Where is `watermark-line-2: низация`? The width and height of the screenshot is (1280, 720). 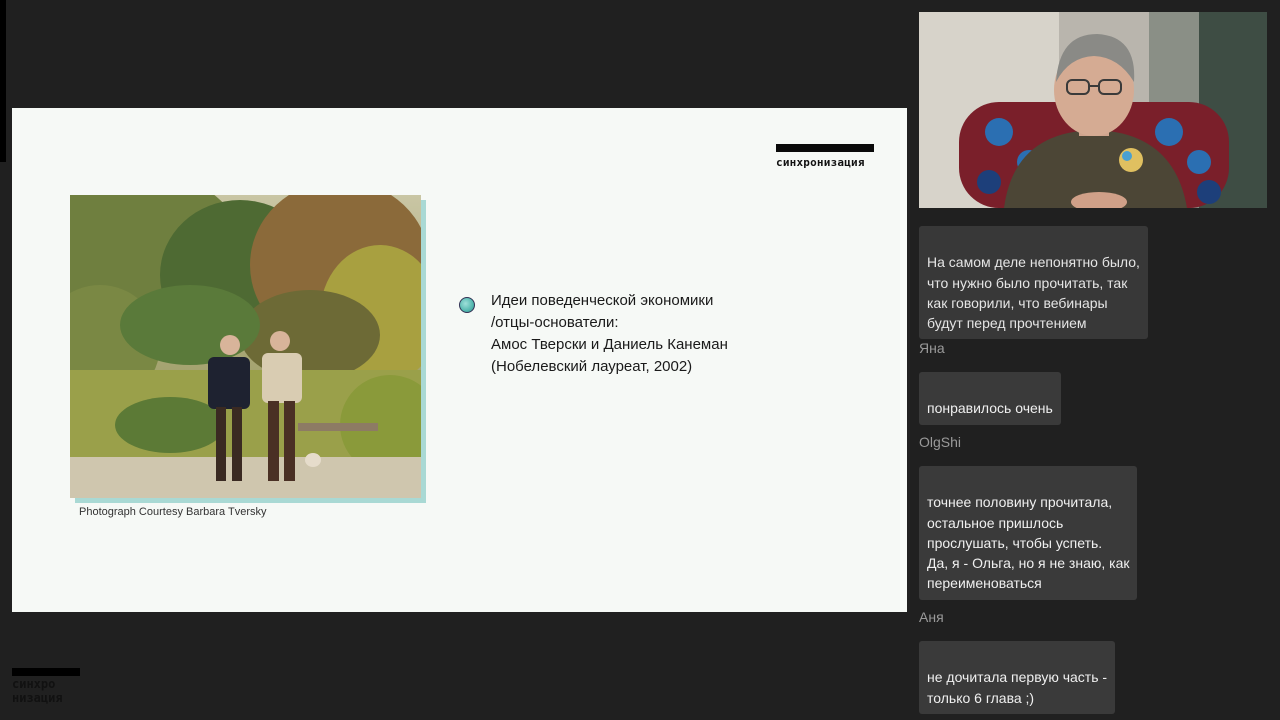
watermark-line-2: низация is located at coordinates (37, 698).